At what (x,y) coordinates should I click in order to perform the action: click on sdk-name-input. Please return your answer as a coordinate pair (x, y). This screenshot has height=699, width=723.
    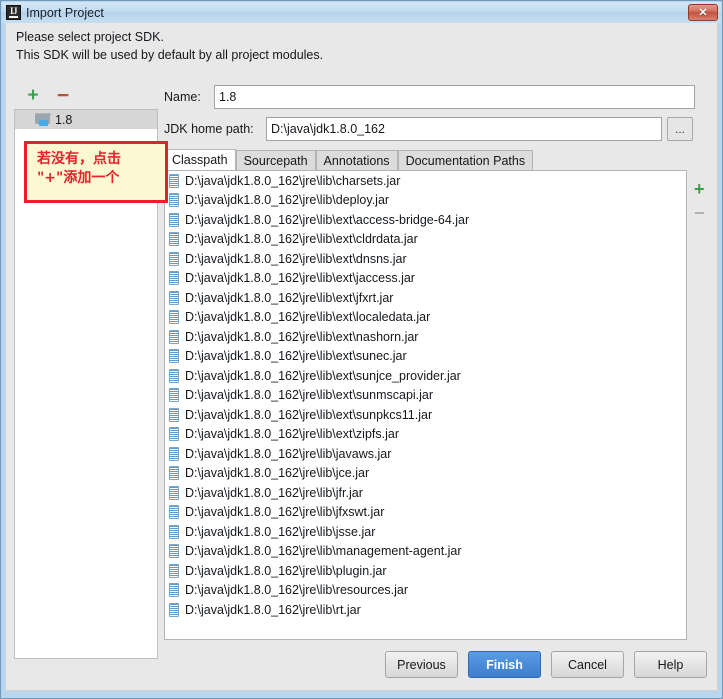
    Looking at the image, I should click on (454, 97).